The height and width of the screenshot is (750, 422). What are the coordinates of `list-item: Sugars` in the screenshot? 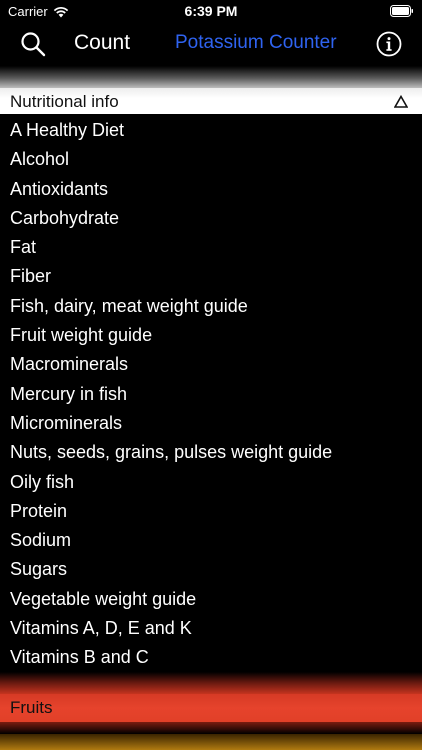 It's located at (211, 569).